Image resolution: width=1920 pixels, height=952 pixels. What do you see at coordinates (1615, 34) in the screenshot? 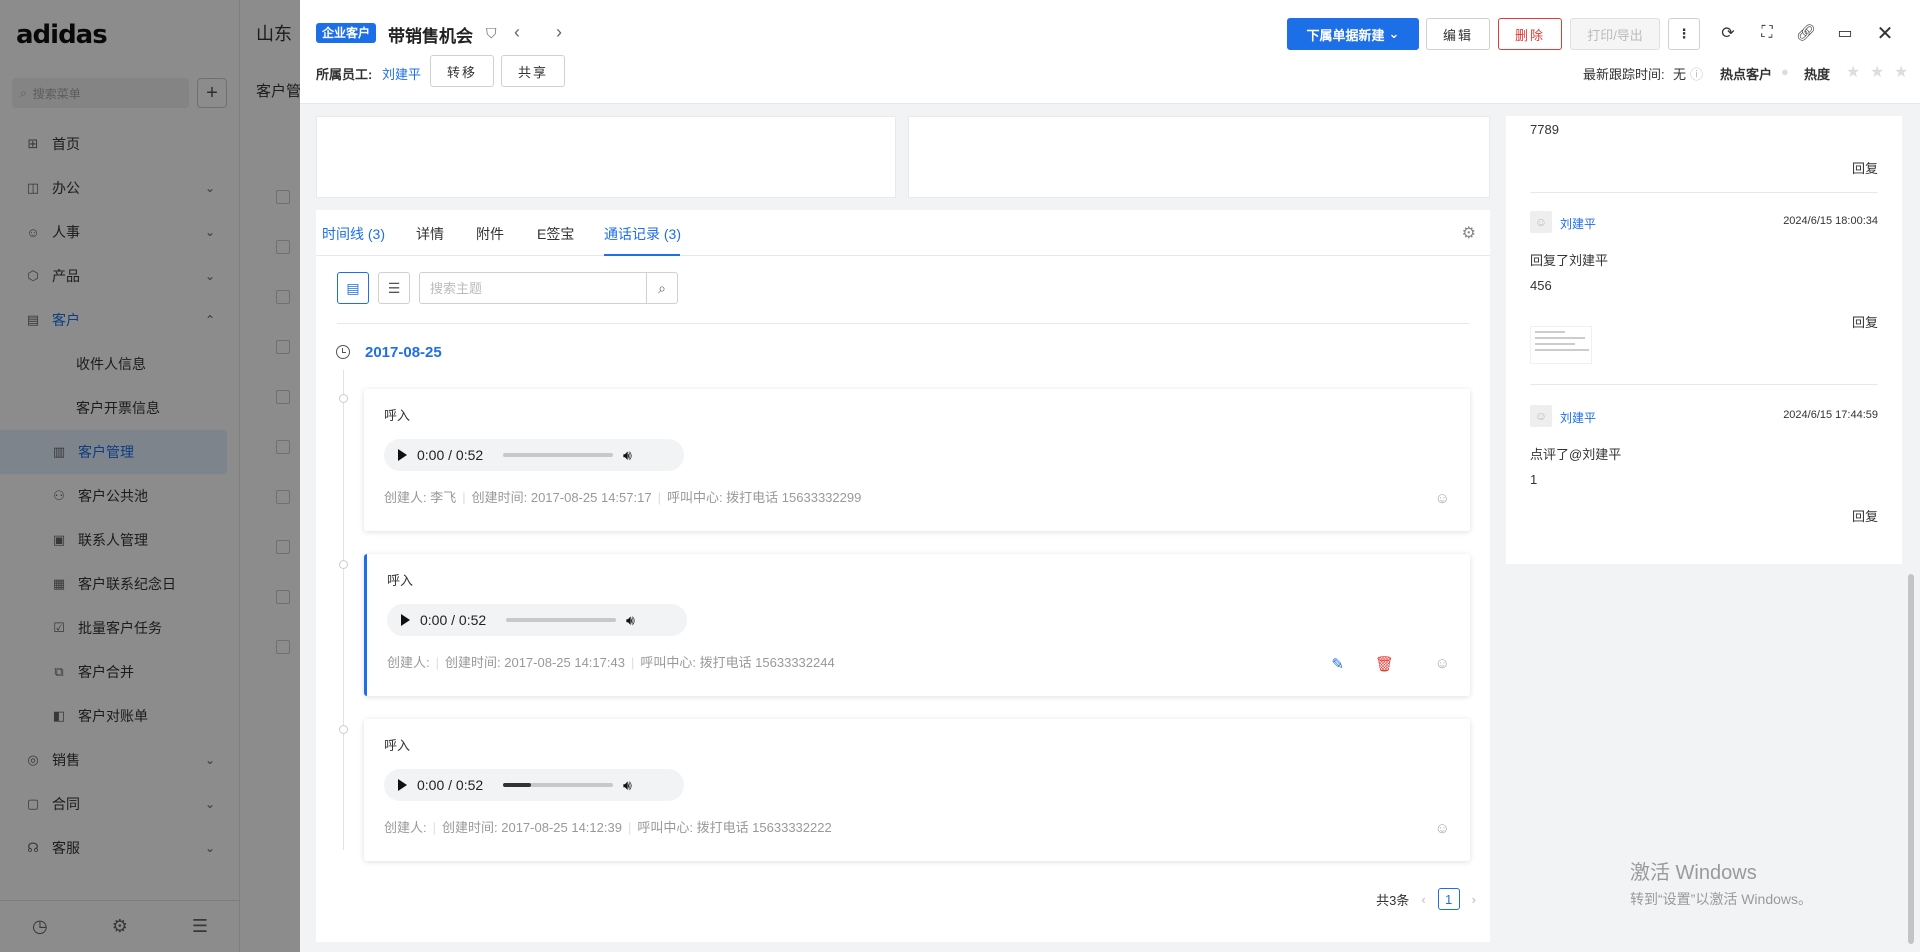
I see `print-export-button: 打印/导出` at bounding box center [1615, 34].